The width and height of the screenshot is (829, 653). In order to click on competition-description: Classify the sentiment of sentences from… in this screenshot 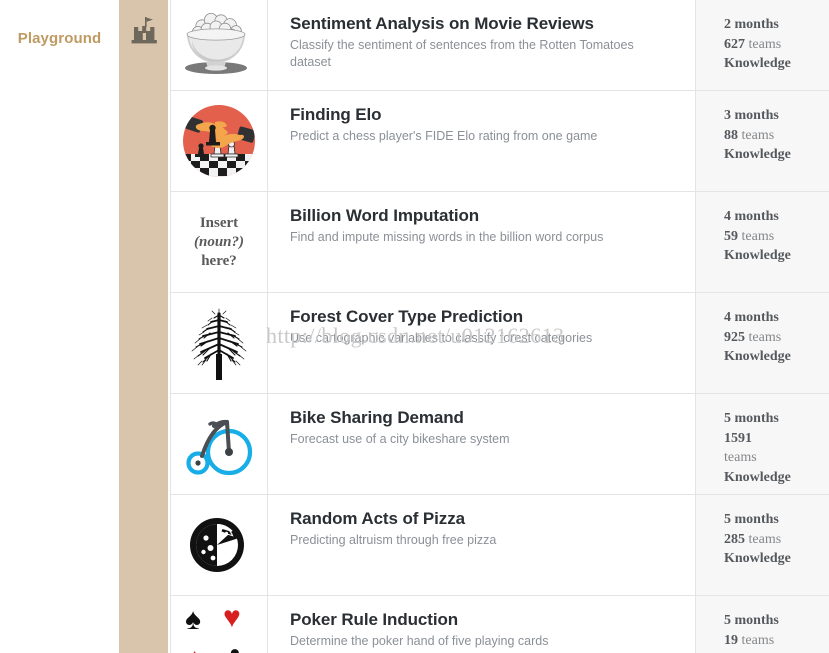, I will do `click(462, 53)`.